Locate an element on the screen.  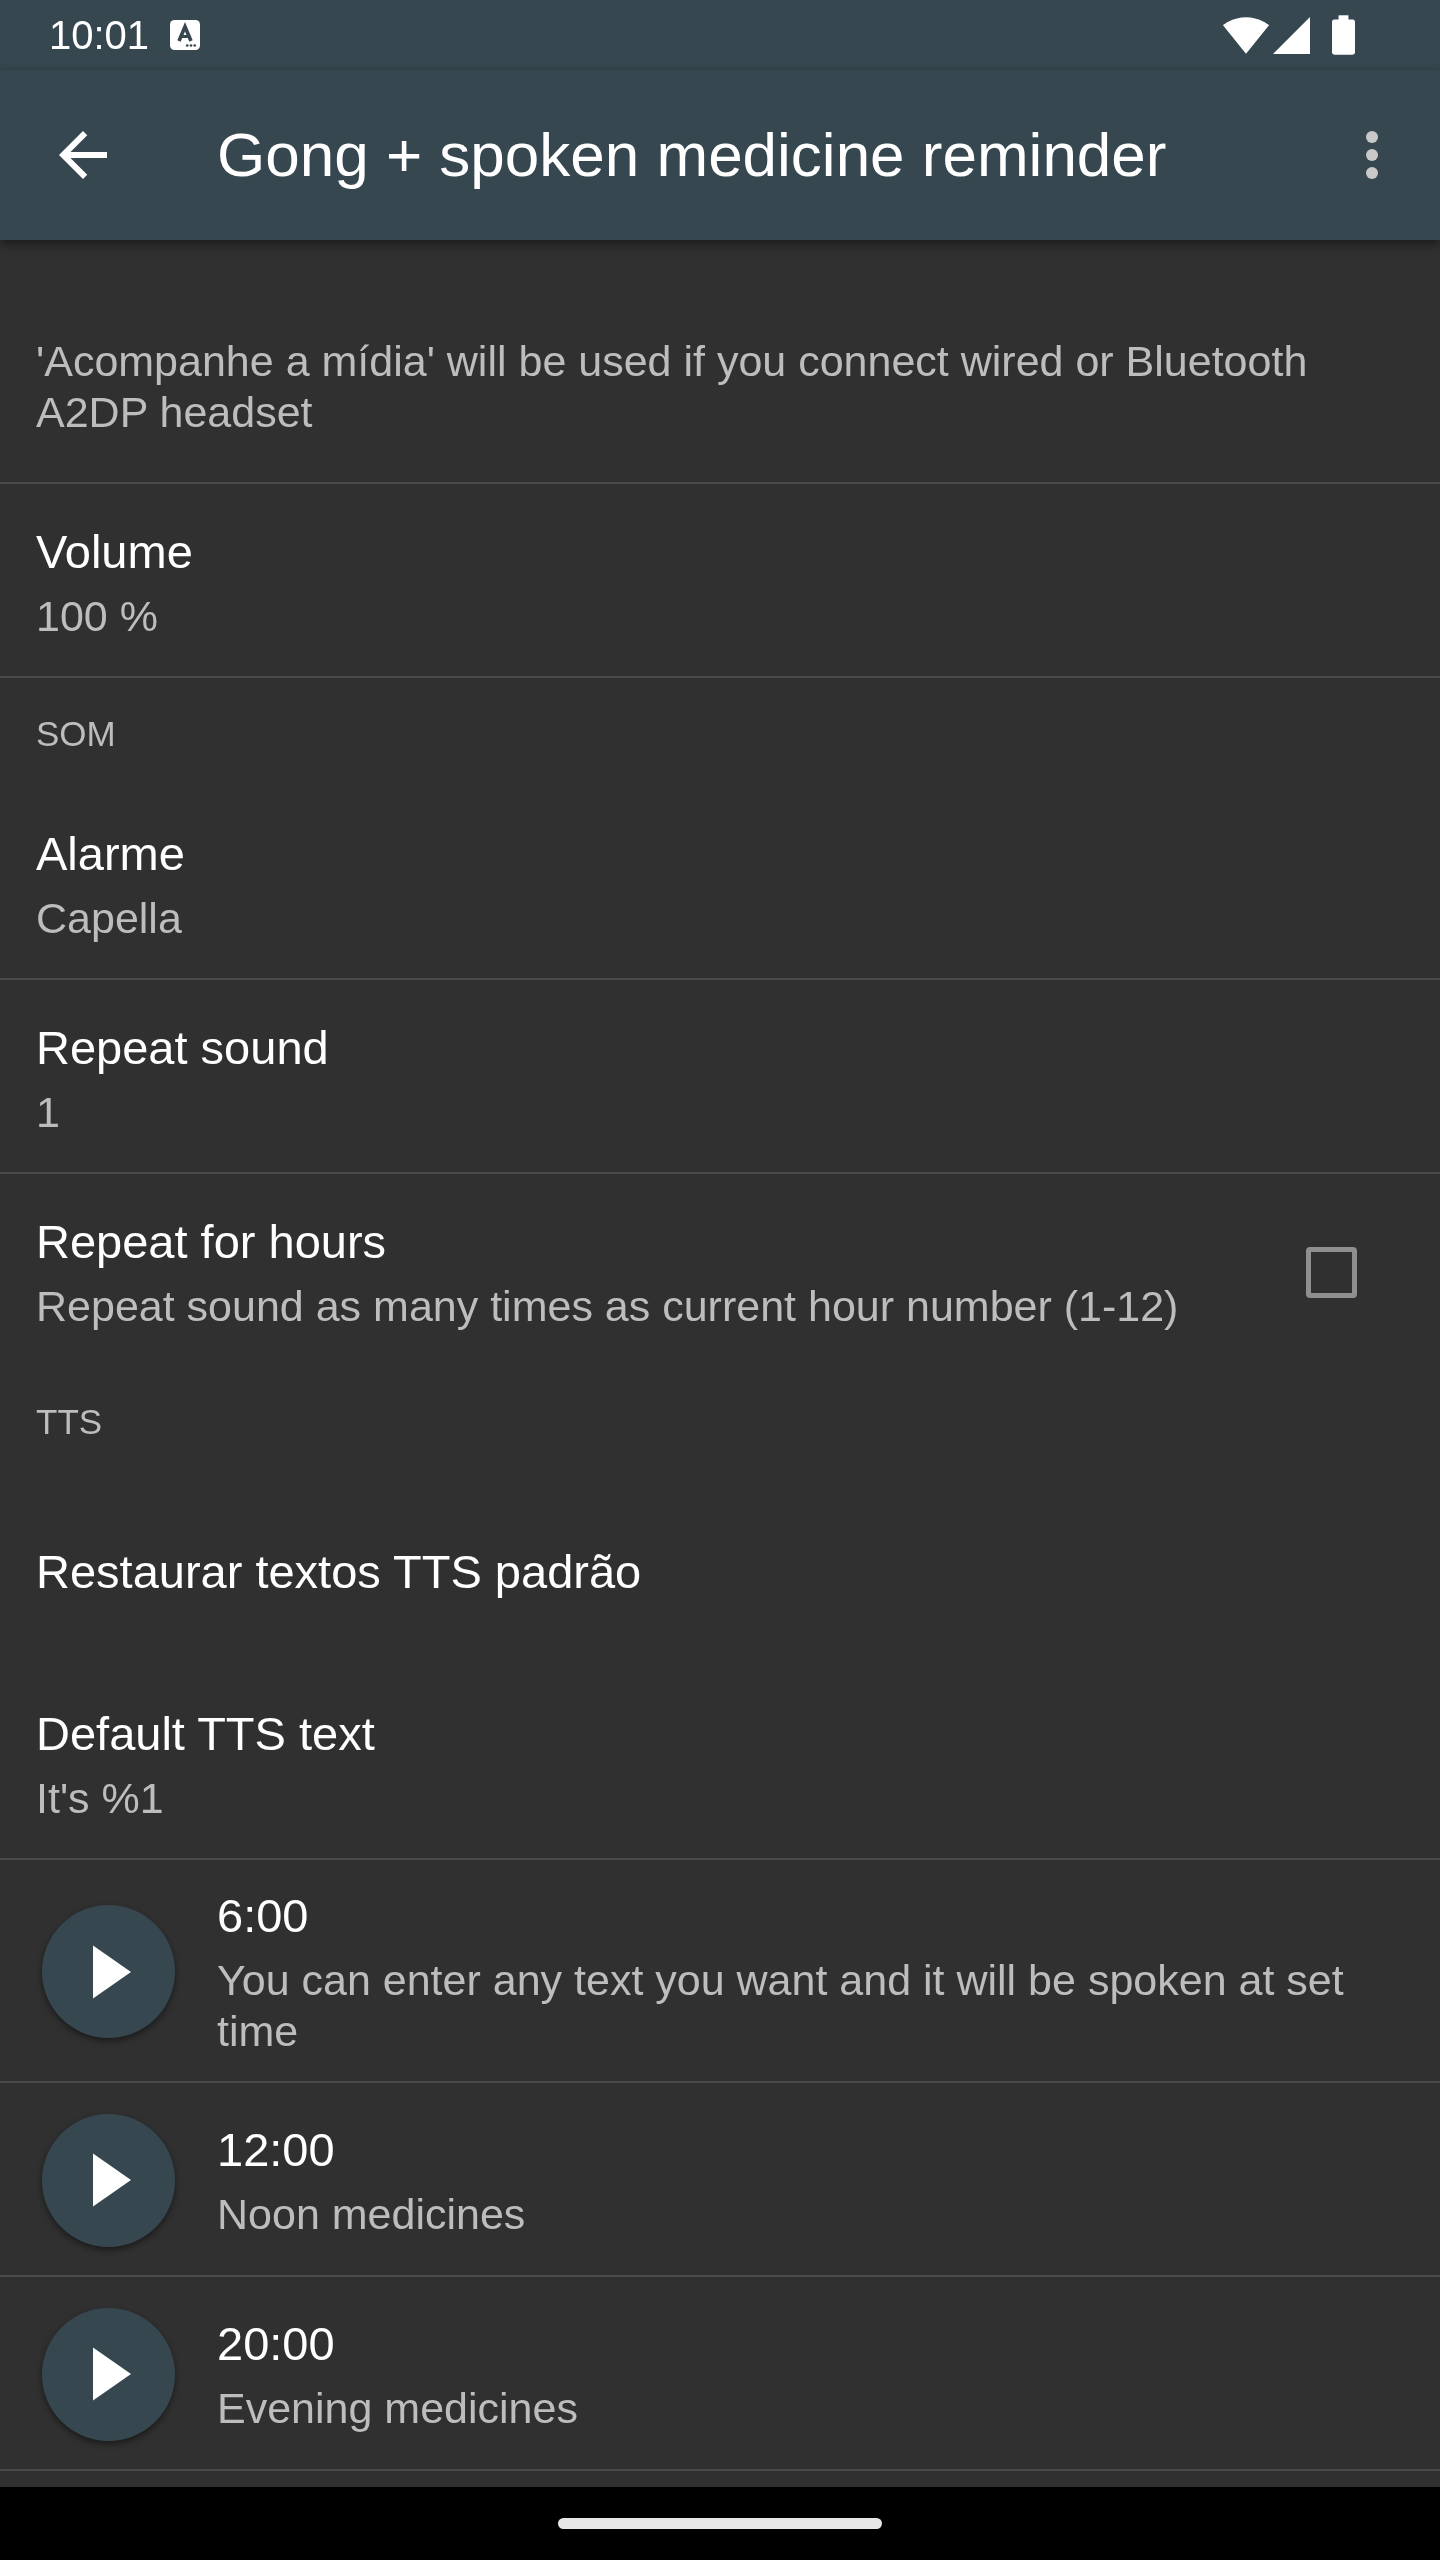
reminder-time: 6:00 is located at coordinates (810, 1916).